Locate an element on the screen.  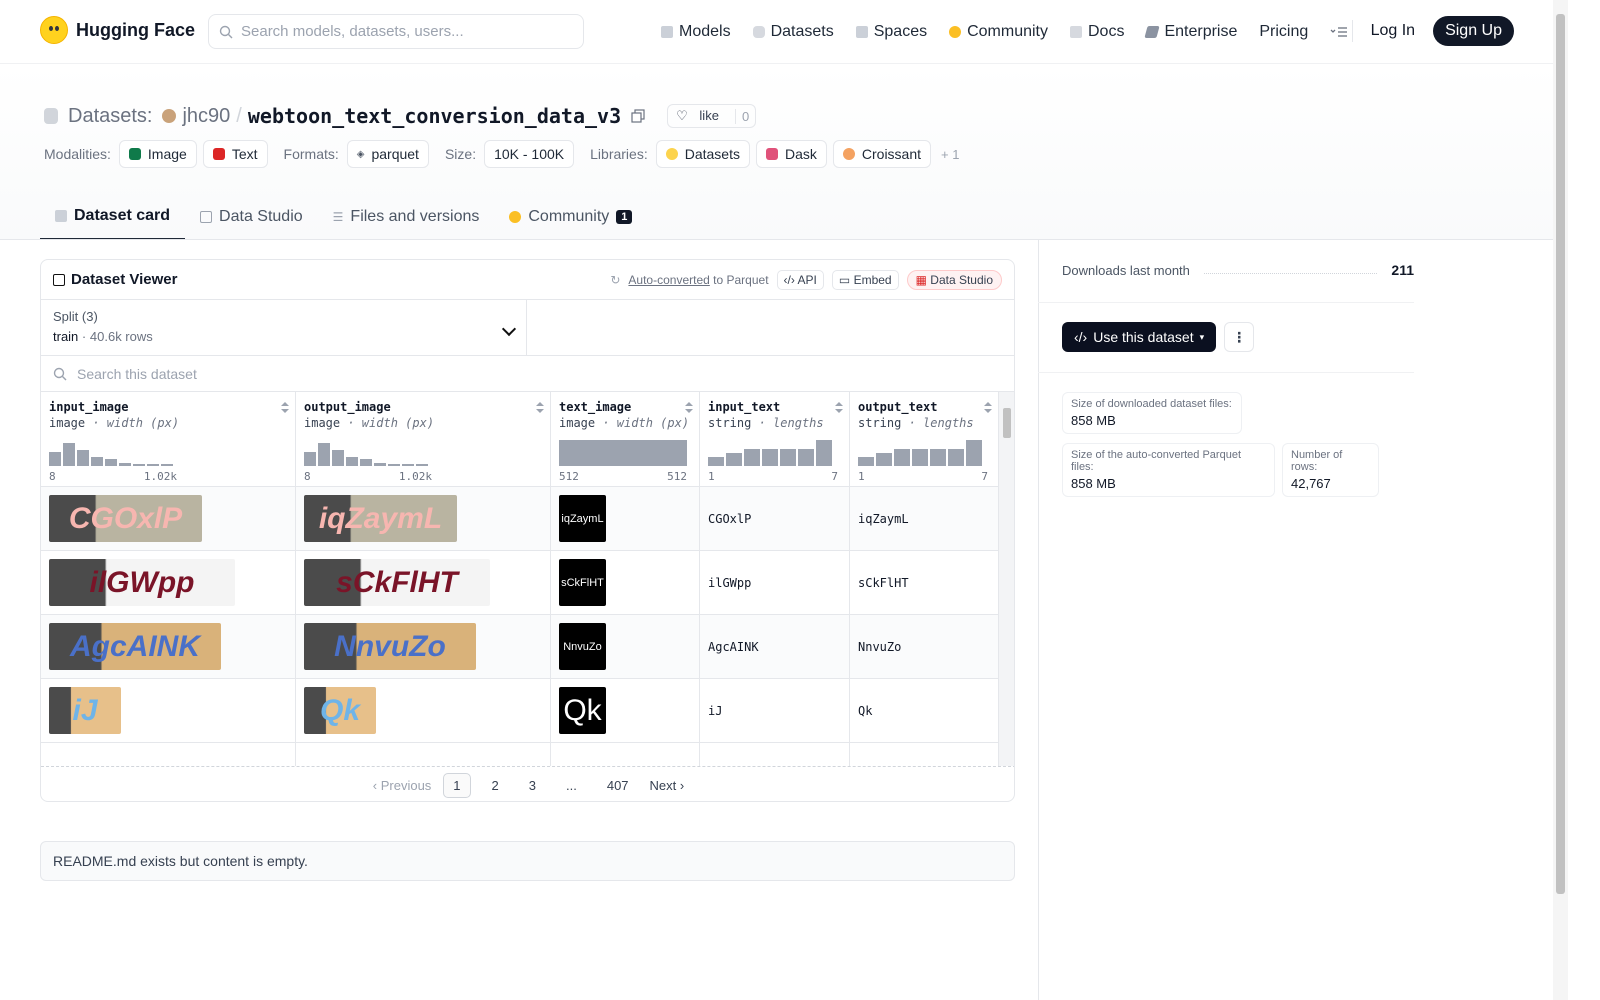
text-image-thumbnail: iqZaymL is located at coordinates (582, 518).